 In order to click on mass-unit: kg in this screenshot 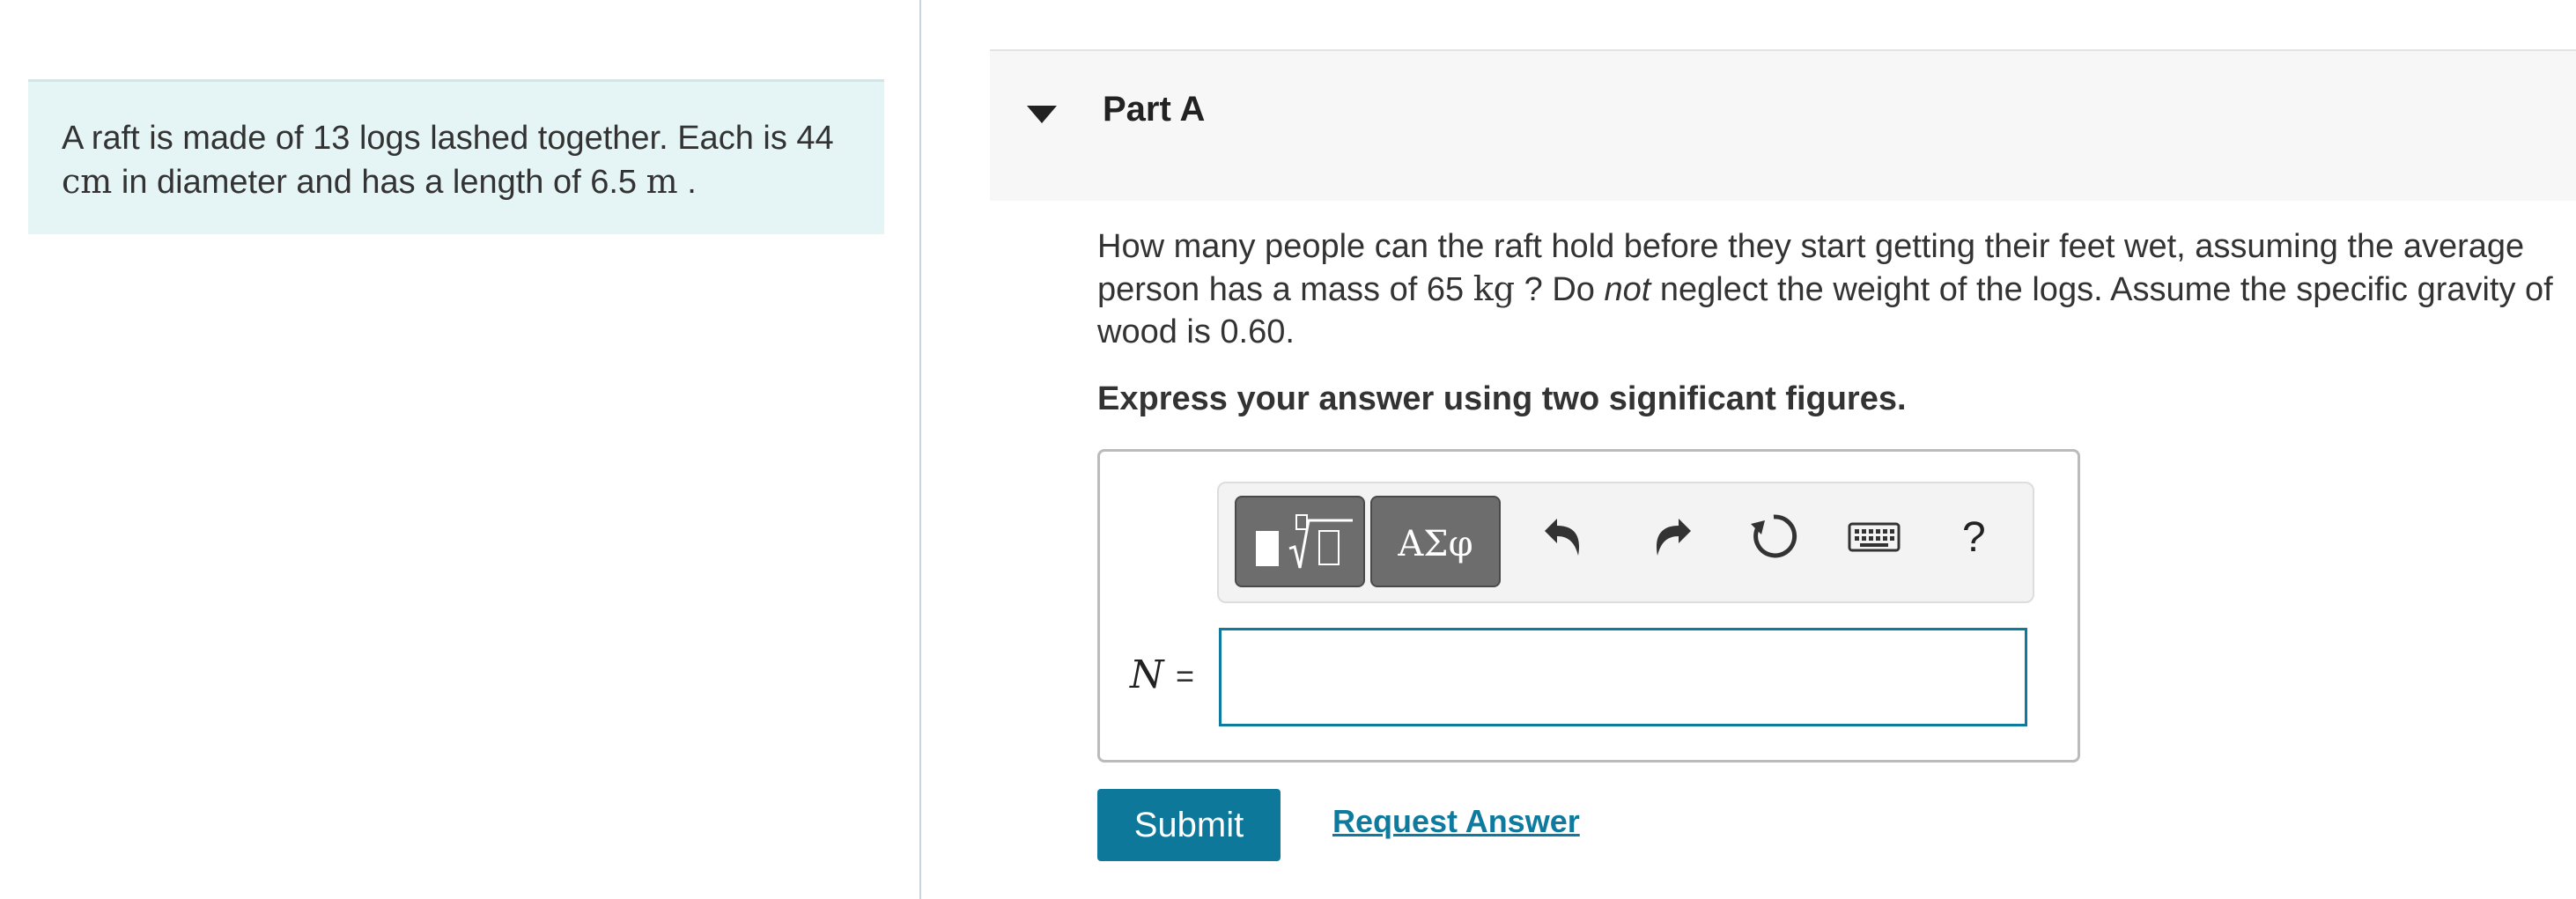, I will do `click(1494, 288)`.